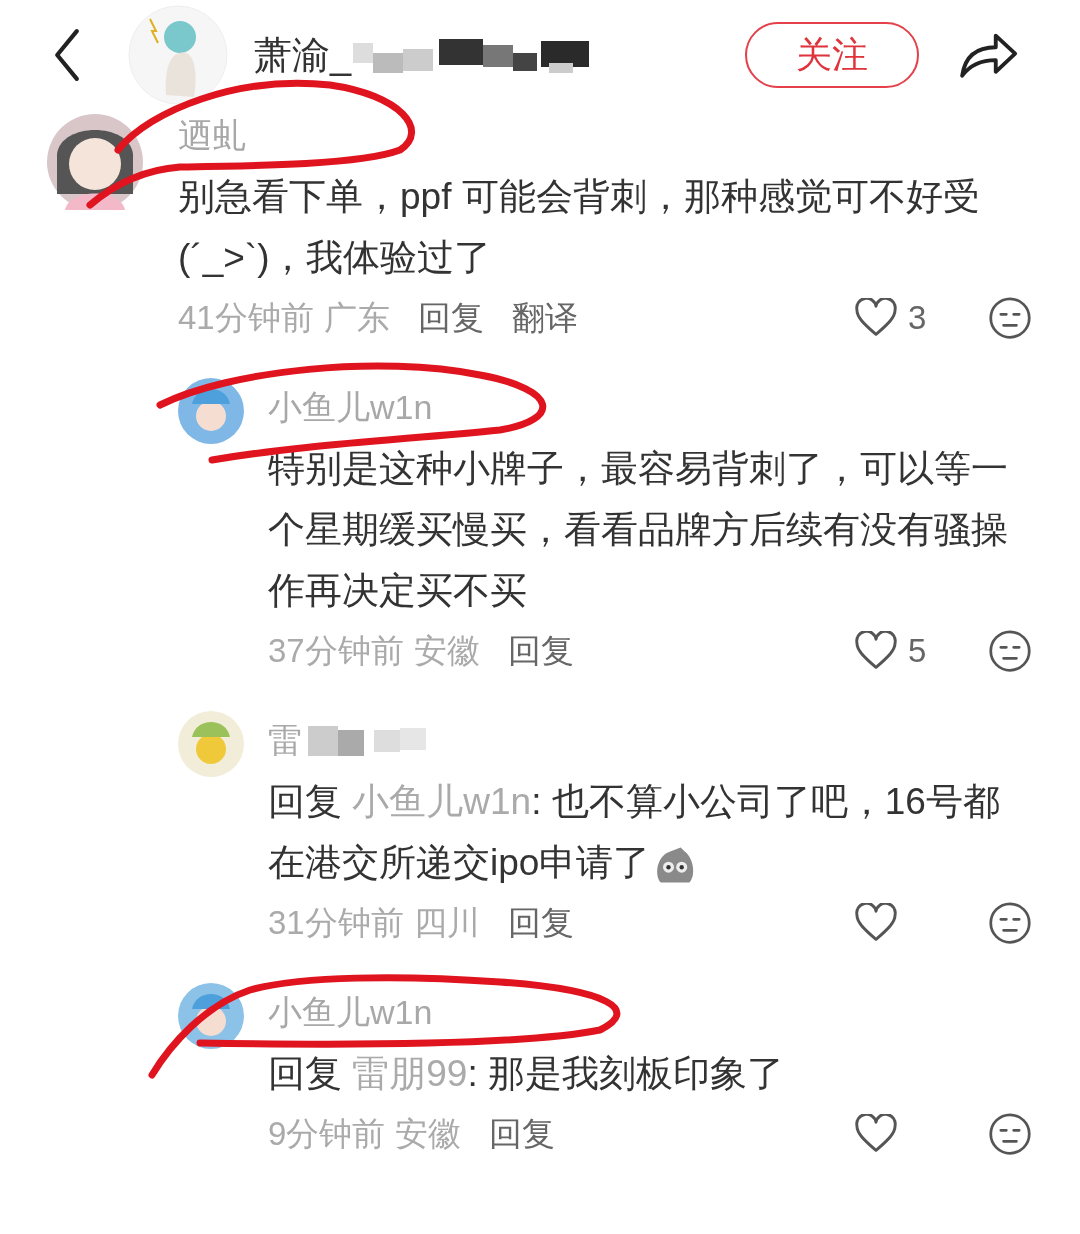 This screenshot has width=1080, height=1234. I want to click on mention-link: 雷朋99, so click(410, 1073).